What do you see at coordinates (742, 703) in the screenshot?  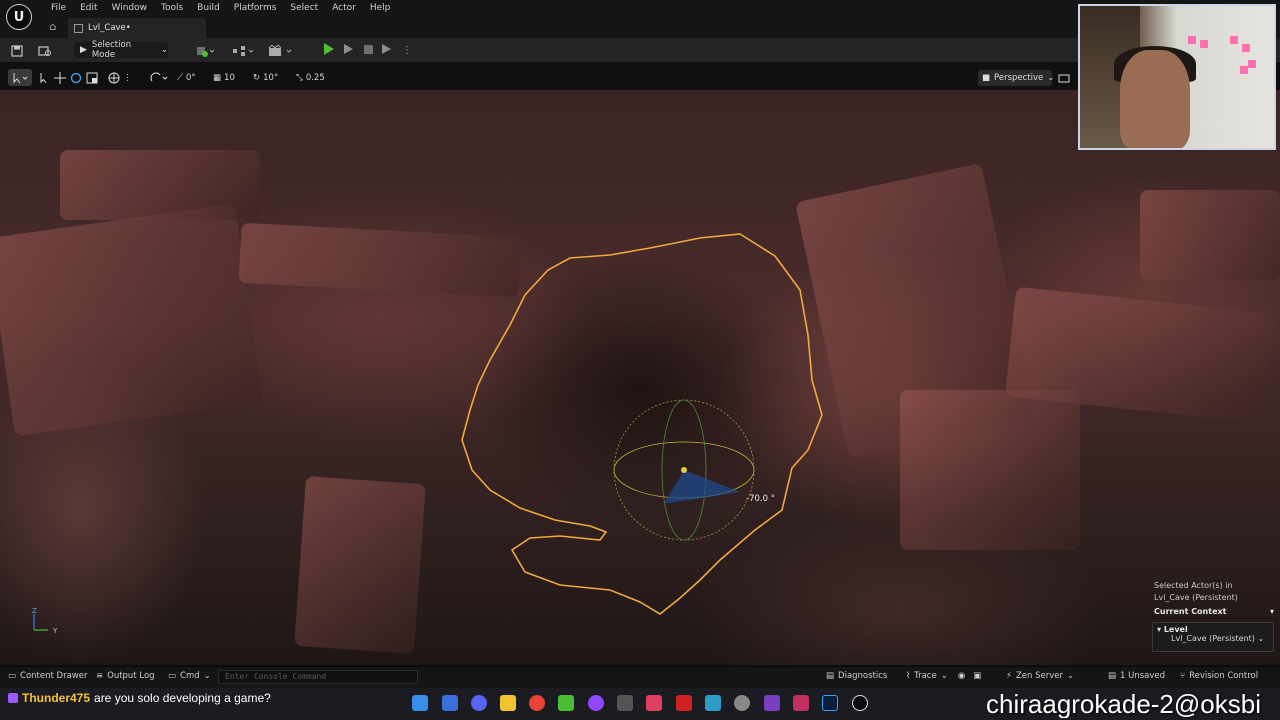 I see `obs-icon` at bounding box center [742, 703].